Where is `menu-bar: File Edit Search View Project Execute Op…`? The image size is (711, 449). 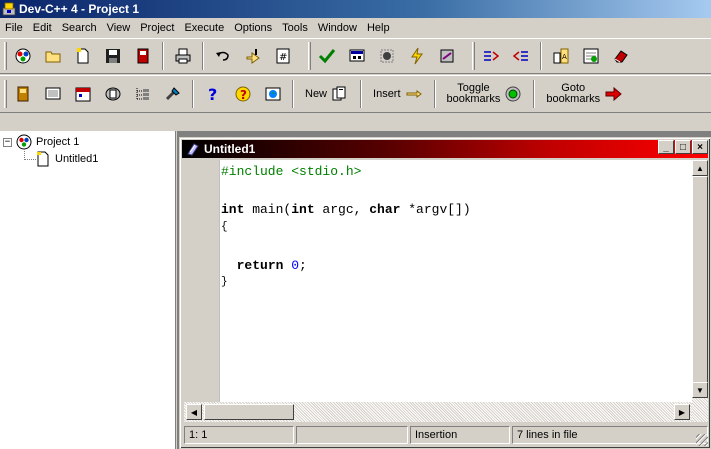
menu-bar: File Edit Search View Project Execute Op… is located at coordinates (355, 28).